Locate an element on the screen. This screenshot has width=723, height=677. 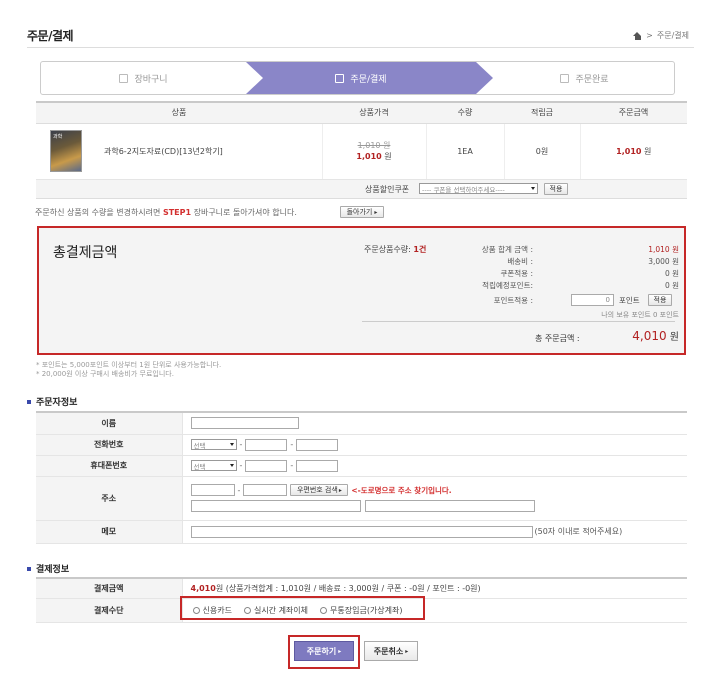
order-quantity: 주문상품수량: 1건 is located at coordinates (395, 249).